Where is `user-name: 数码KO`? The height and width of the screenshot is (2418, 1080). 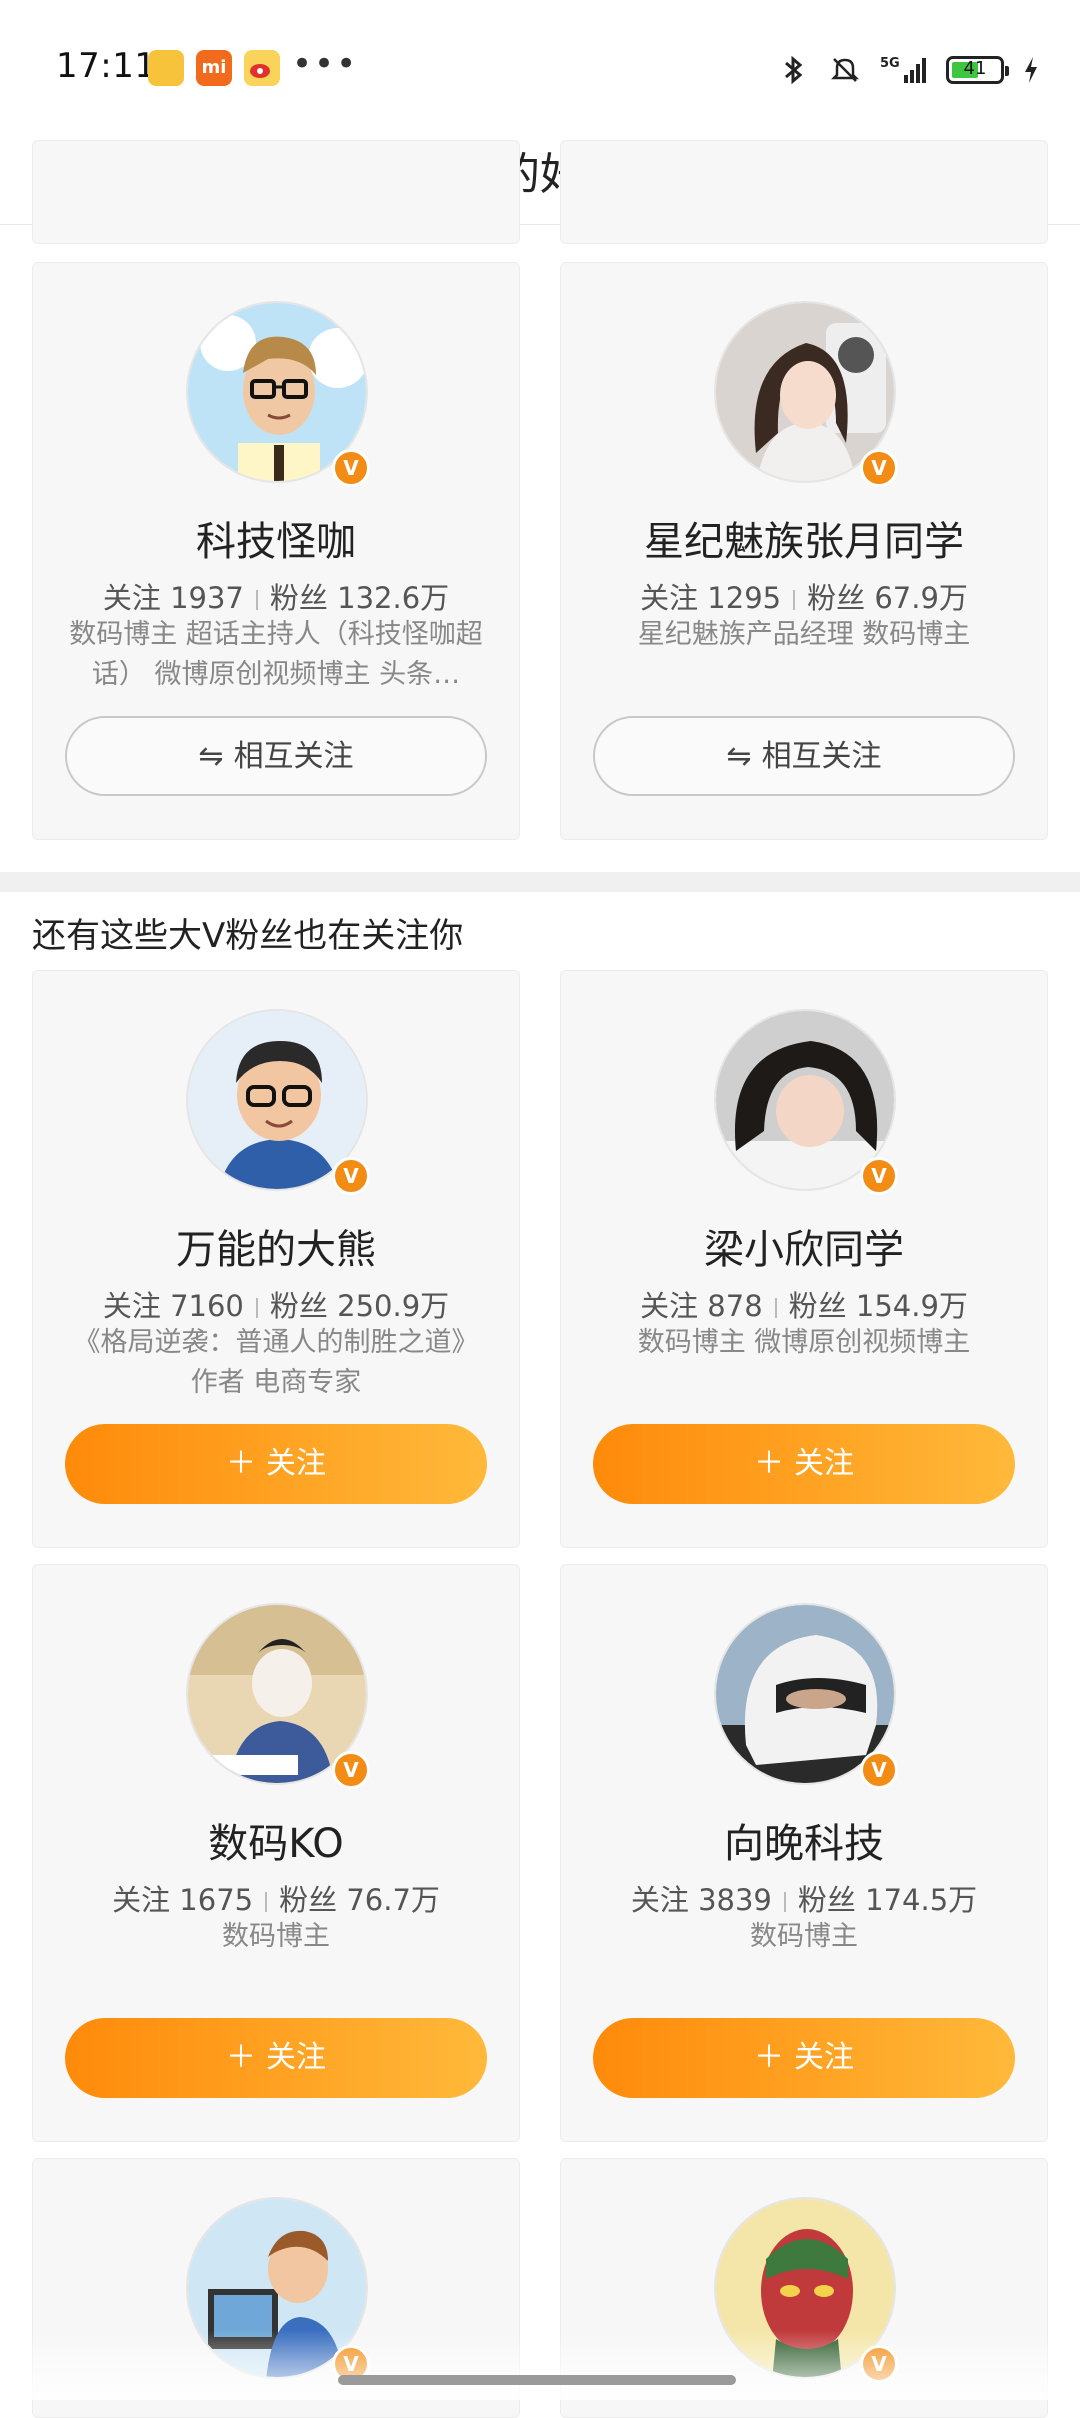
user-name: 数码KO is located at coordinates (276, 1840).